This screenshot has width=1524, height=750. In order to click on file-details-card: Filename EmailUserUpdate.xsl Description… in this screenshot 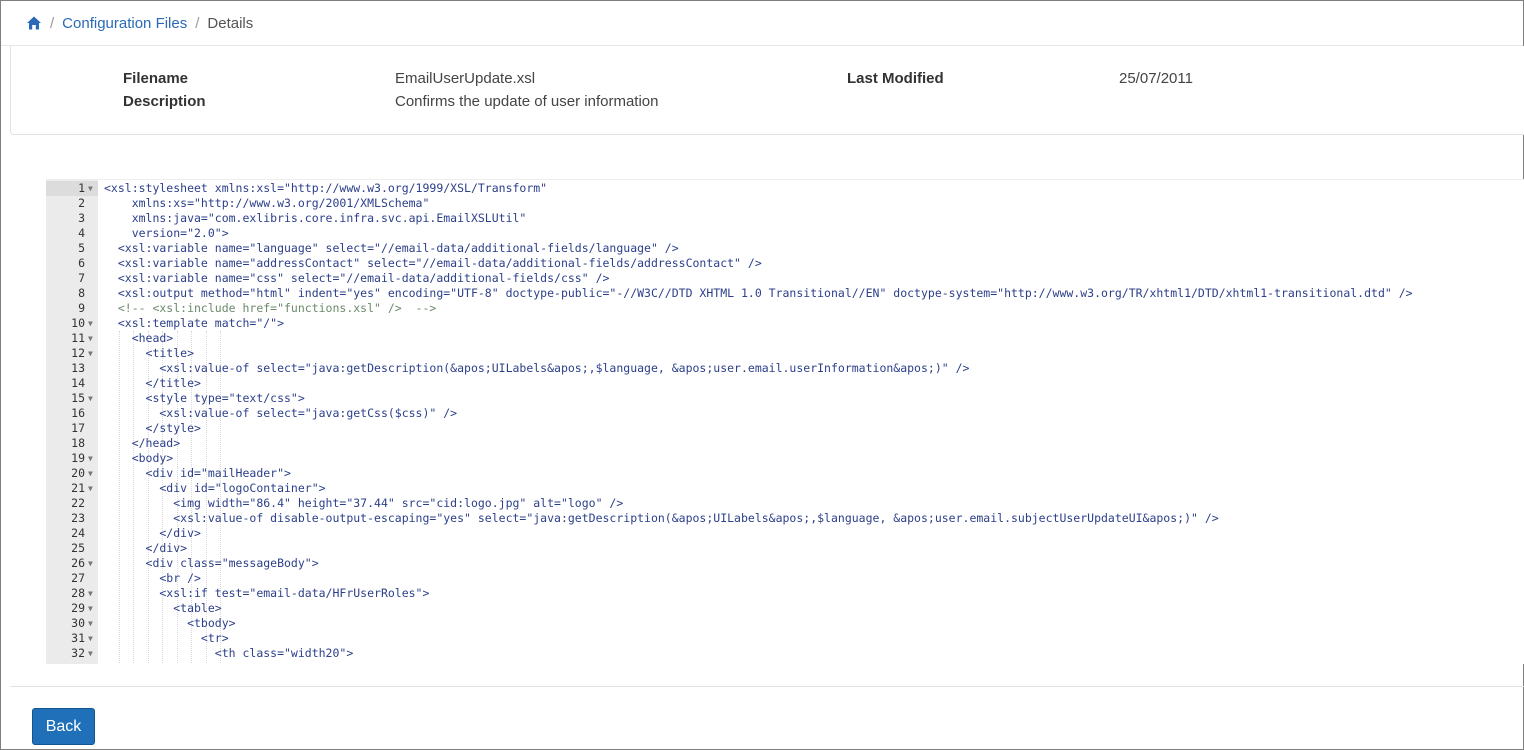, I will do `click(767, 90)`.